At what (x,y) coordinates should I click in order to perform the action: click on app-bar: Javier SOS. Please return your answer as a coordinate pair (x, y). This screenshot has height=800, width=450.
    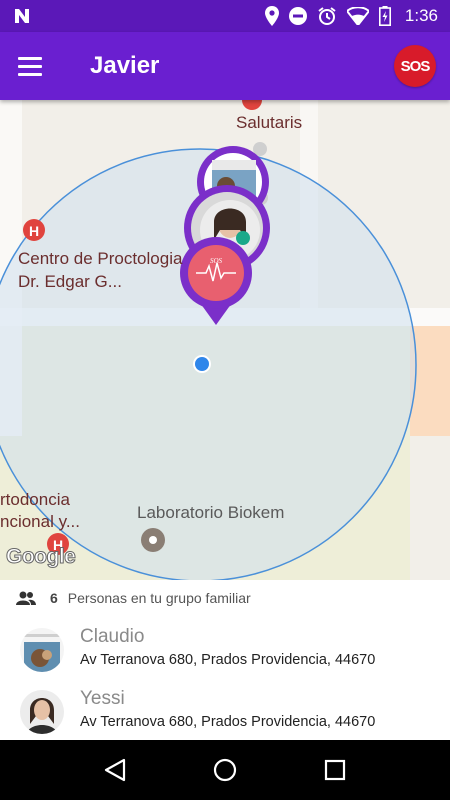
    Looking at the image, I should click on (225, 66).